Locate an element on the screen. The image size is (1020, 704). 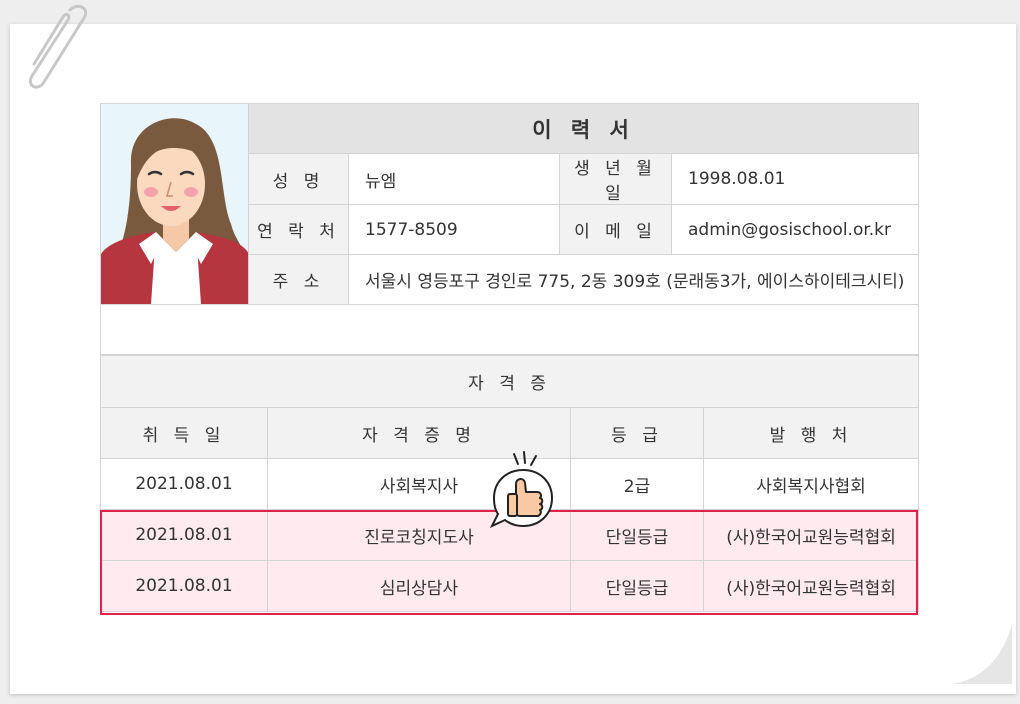
cert-grade: 2급 is located at coordinates (637, 484).